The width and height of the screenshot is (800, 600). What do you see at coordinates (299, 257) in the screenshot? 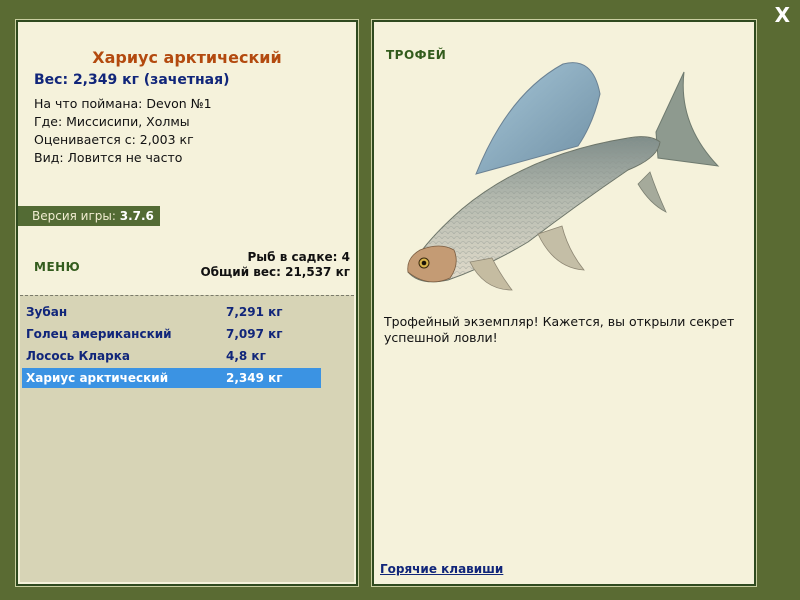
I see `keepnet-count: Рыб в садке: 4` at bounding box center [299, 257].